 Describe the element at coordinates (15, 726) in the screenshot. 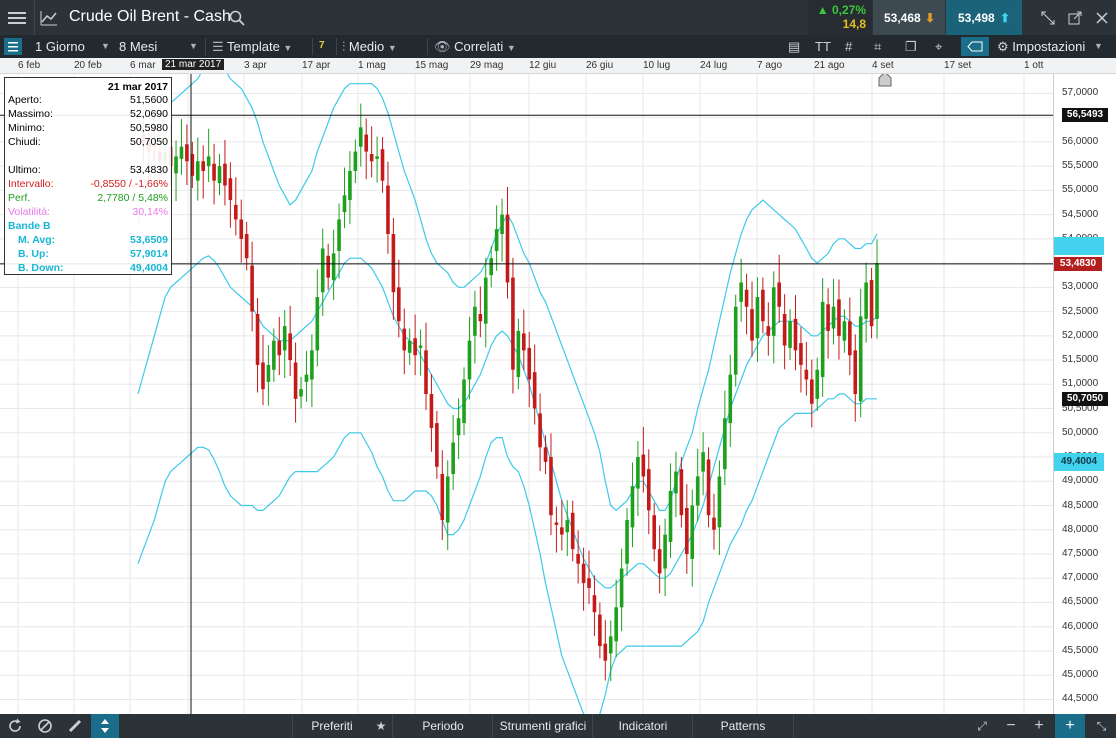

I see `refresh-icon` at that location.